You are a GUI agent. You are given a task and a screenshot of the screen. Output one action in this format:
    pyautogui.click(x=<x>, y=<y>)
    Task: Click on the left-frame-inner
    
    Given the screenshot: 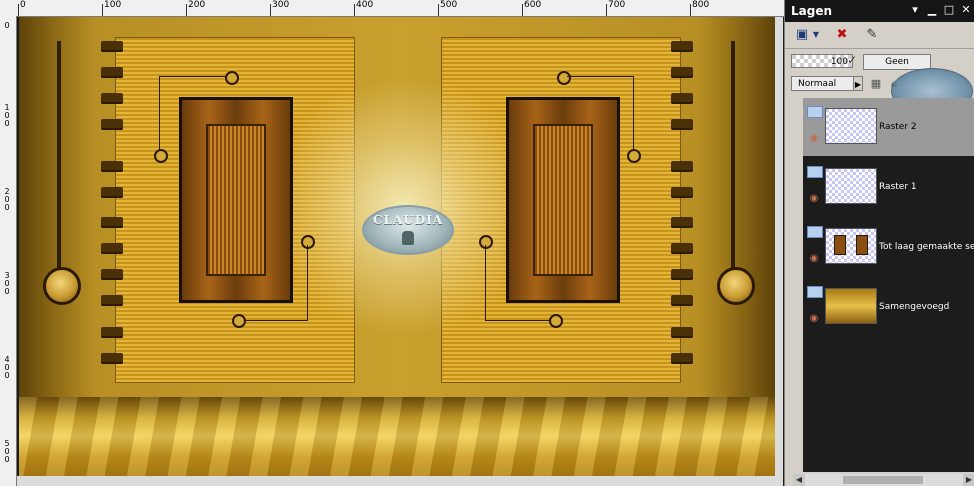 What is the action you would take?
    pyautogui.click(x=236, y=200)
    